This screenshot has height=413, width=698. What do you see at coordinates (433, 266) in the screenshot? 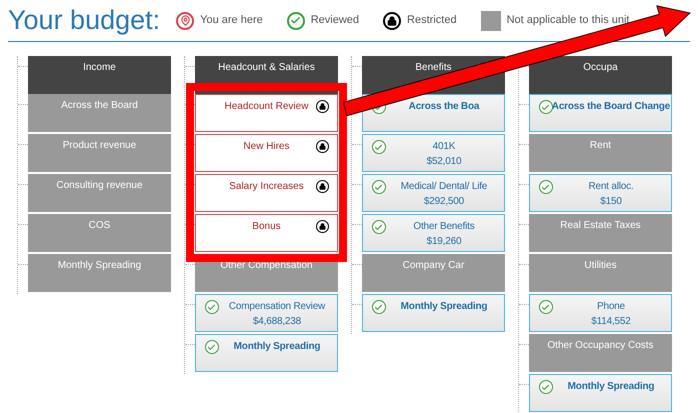
I see `cell-label: Company Car` at bounding box center [433, 266].